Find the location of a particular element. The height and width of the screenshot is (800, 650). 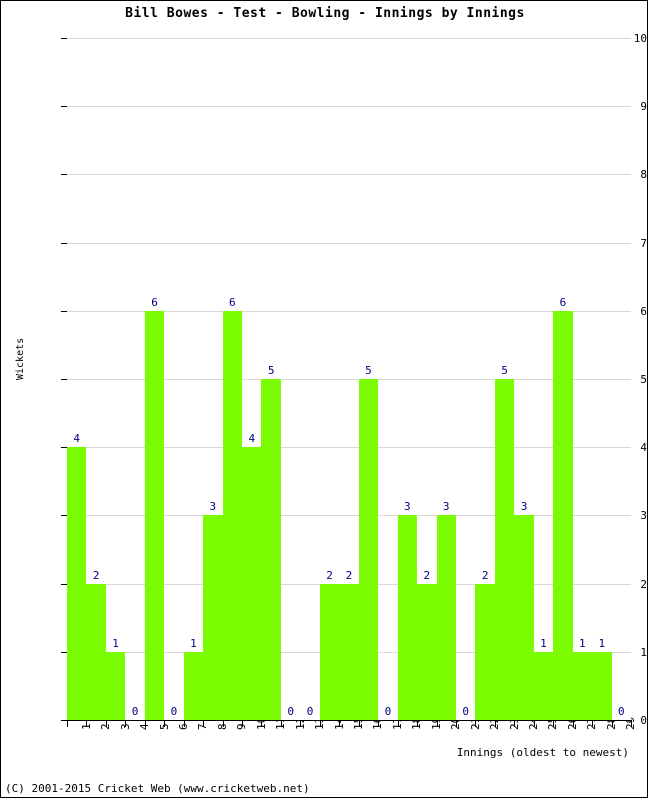

y-axis-label: Wickets is located at coordinates (20, 358).